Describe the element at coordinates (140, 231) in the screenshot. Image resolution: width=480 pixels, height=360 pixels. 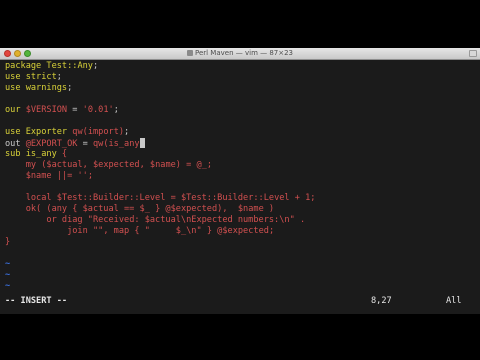
I see `code-line-16: join "", map { " $_\n" } @$expected;` at that location.